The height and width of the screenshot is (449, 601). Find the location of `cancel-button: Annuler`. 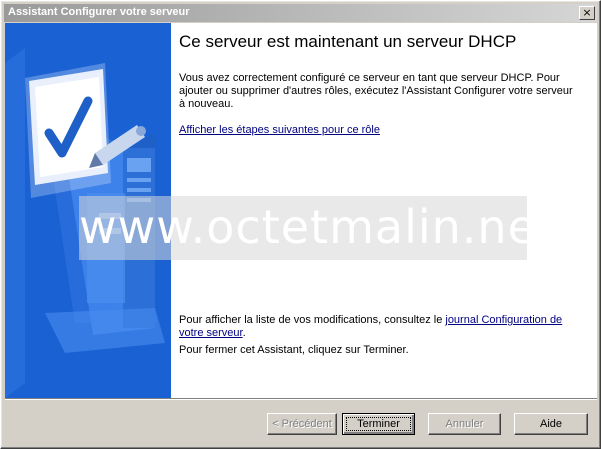

cancel-button: Annuler is located at coordinates (464, 424).